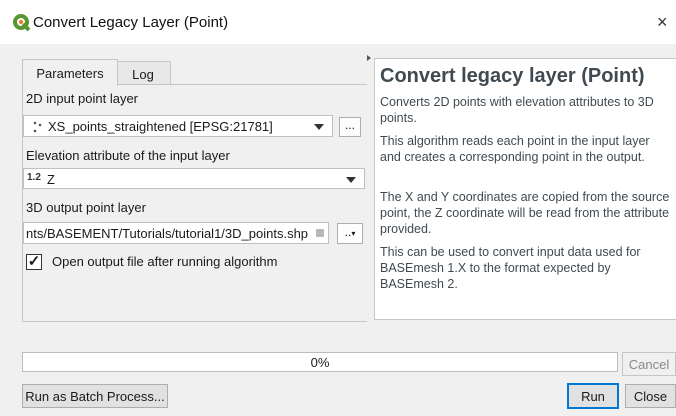  I want to click on elevation-field-value: Z, so click(51, 179).